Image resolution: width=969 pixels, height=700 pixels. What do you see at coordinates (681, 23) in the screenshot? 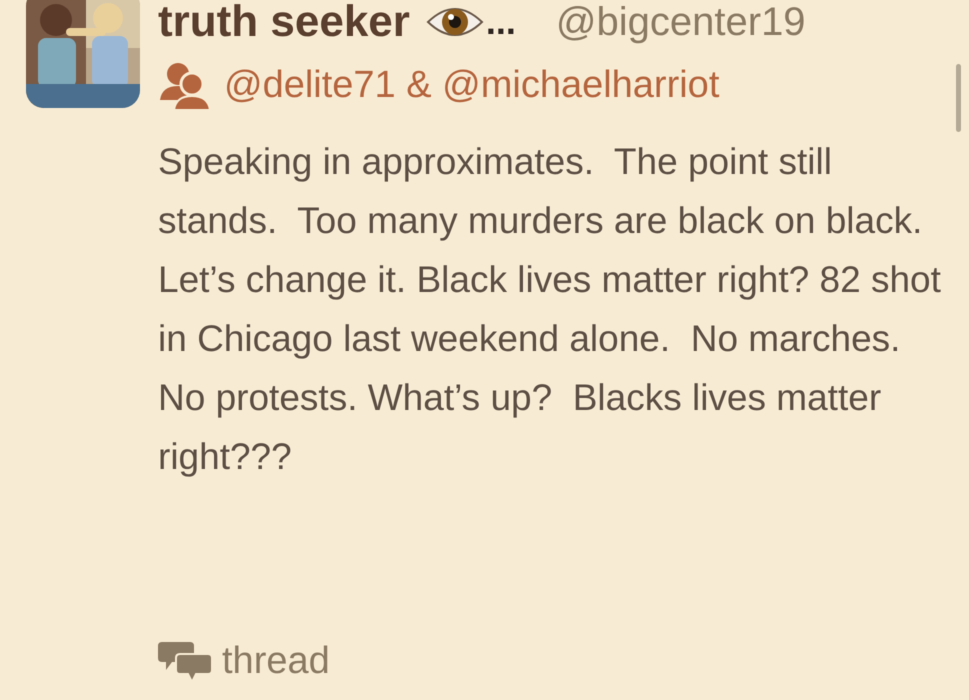
I see `user-handle: @bigcenter19` at bounding box center [681, 23].